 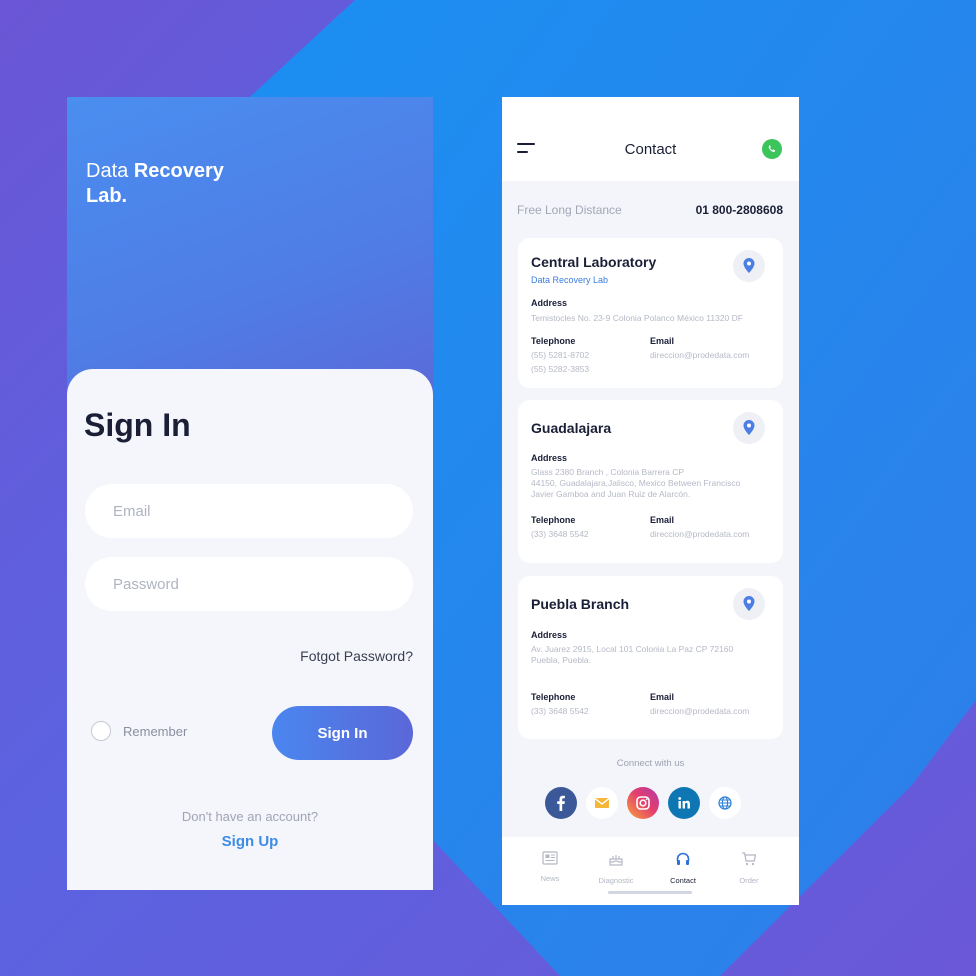 I want to click on facebook-icon, so click(x=561, y=803).